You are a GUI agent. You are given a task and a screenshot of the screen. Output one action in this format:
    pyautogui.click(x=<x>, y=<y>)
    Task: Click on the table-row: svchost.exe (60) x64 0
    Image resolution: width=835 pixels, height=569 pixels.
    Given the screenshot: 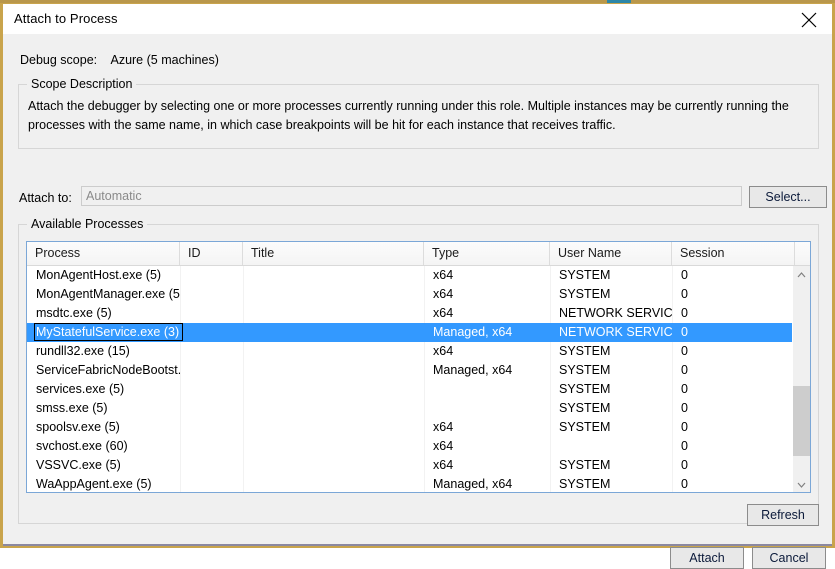 What is the action you would take?
    pyautogui.click(x=411, y=446)
    